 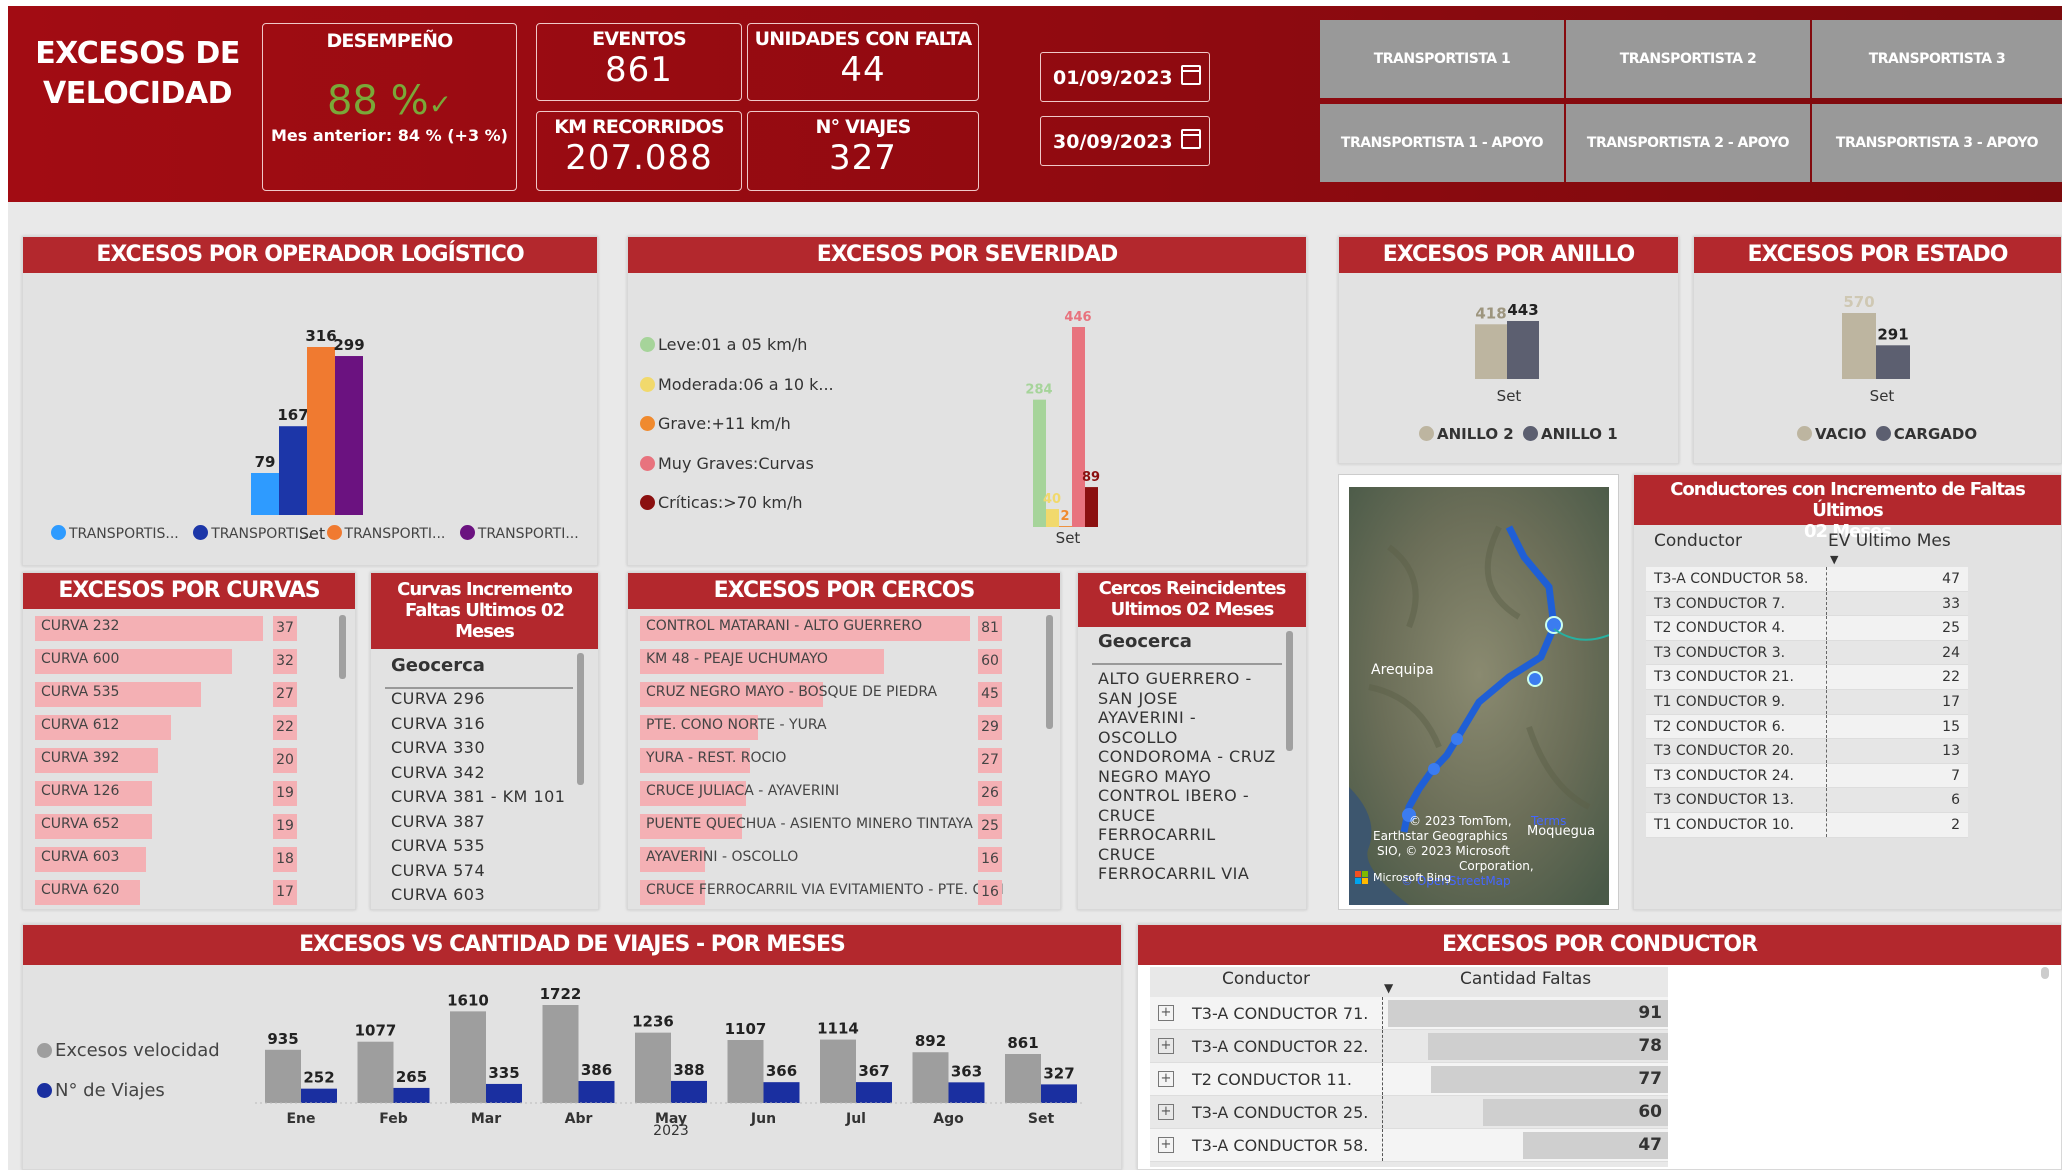 What do you see at coordinates (438, 698) in the screenshot?
I see `list-item: CURVA 296` at bounding box center [438, 698].